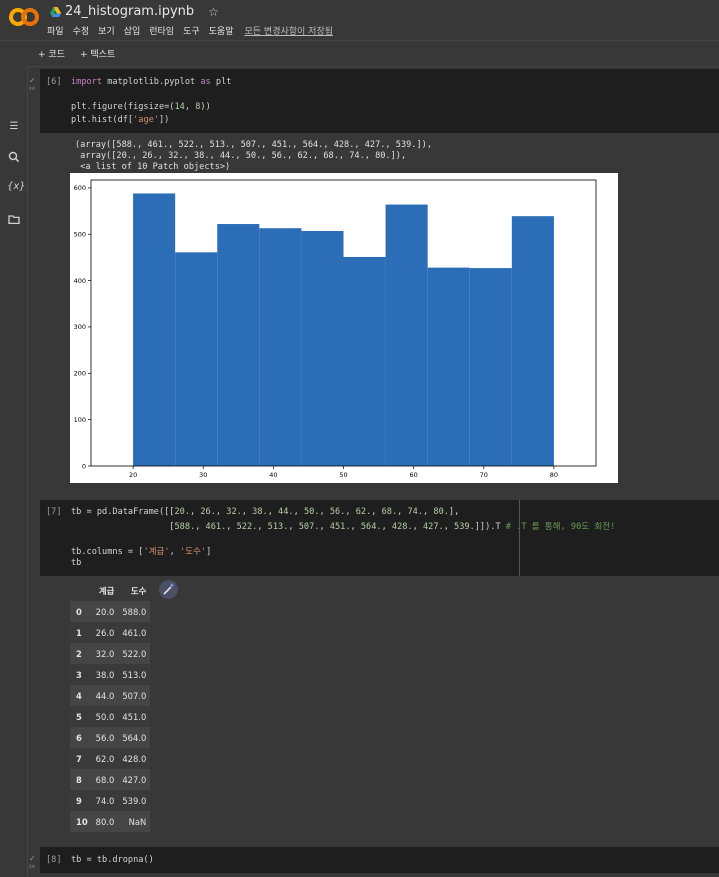 The width and height of the screenshot is (719, 877). What do you see at coordinates (54, 512) in the screenshot?
I see `cell-prompt: [7]` at bounding box center [54, 512].